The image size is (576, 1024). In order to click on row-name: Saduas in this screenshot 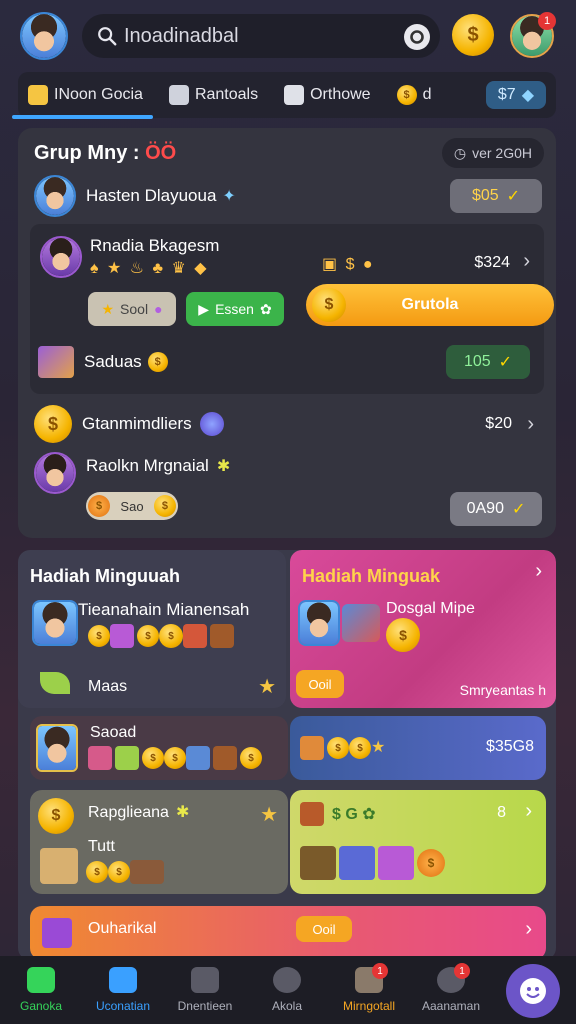, I will do `click(113, 361)`.